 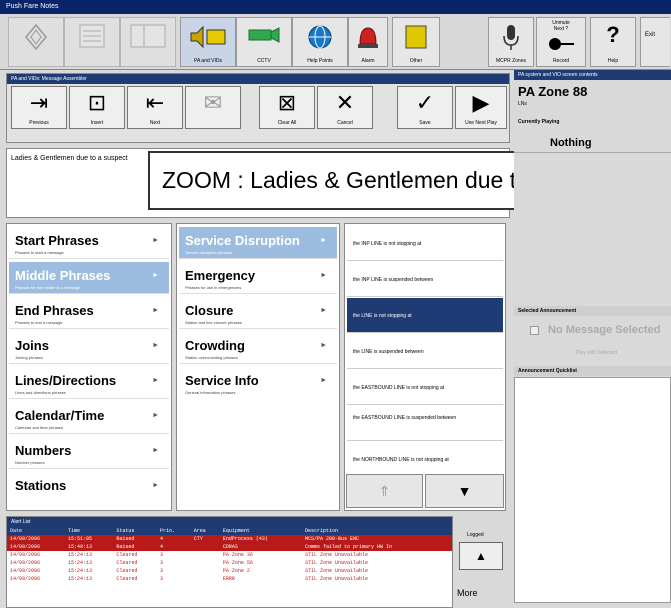 I want to click on record-button: Unmute Next ? Record, so click(x=561, y=42).